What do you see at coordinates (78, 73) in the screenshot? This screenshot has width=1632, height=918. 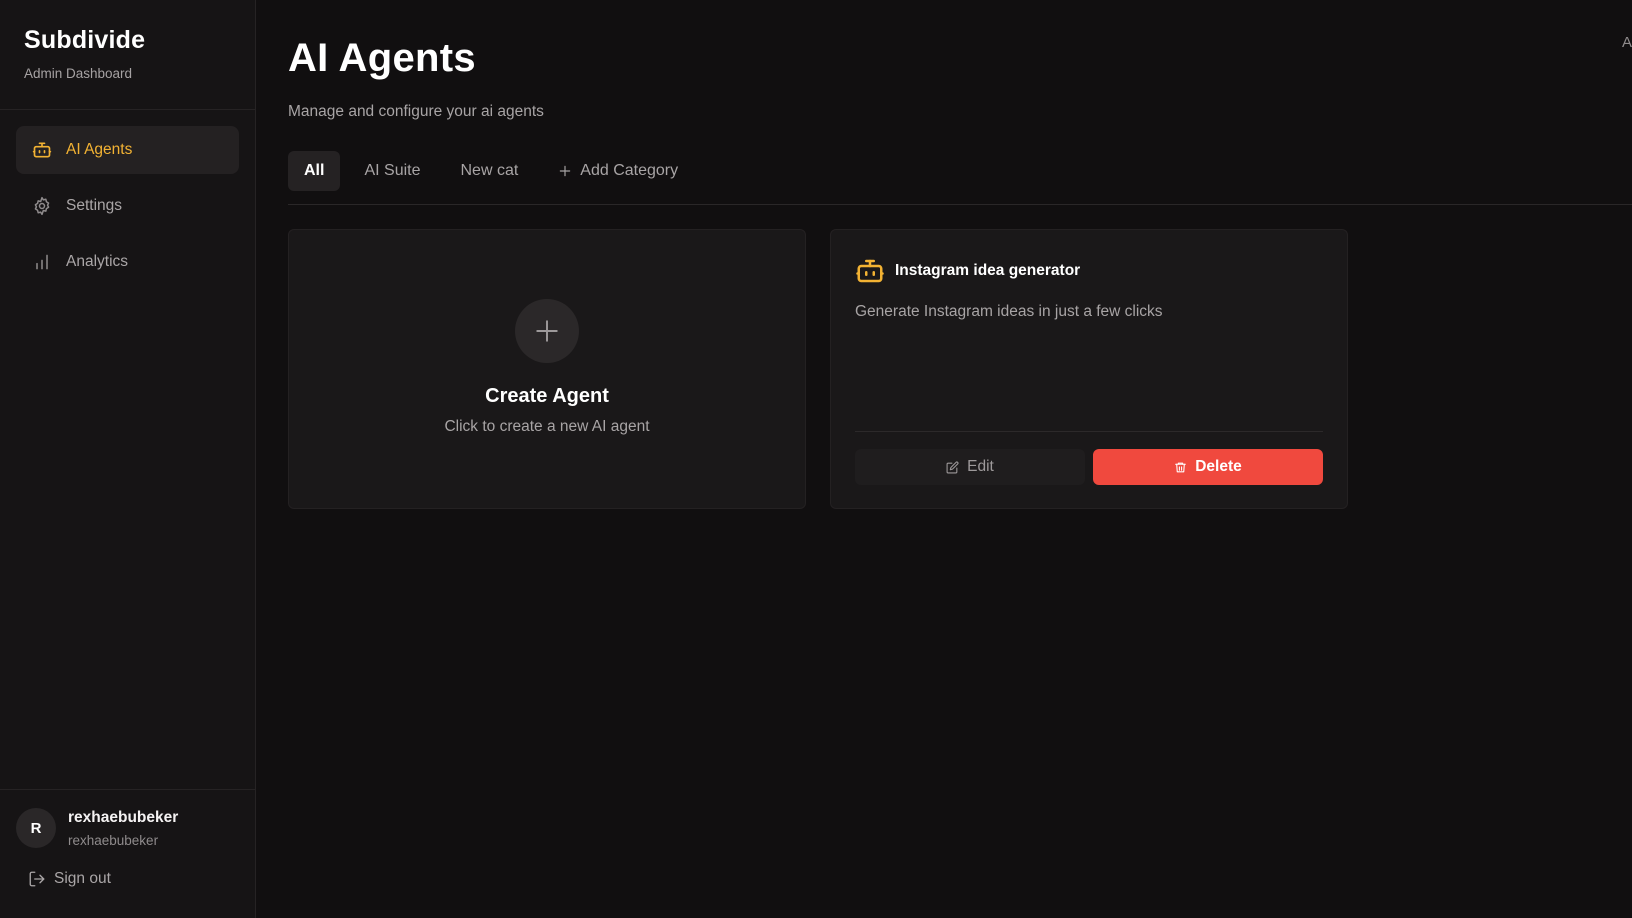 I see `brand-subtitle: Admin Dashboard` at bounding box center [78, 73].